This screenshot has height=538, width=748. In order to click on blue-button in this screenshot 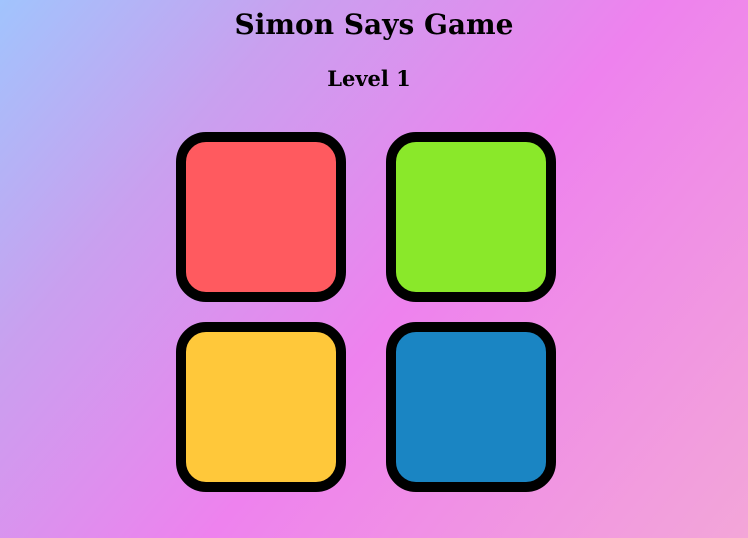, I will do `click(471, 407)`.